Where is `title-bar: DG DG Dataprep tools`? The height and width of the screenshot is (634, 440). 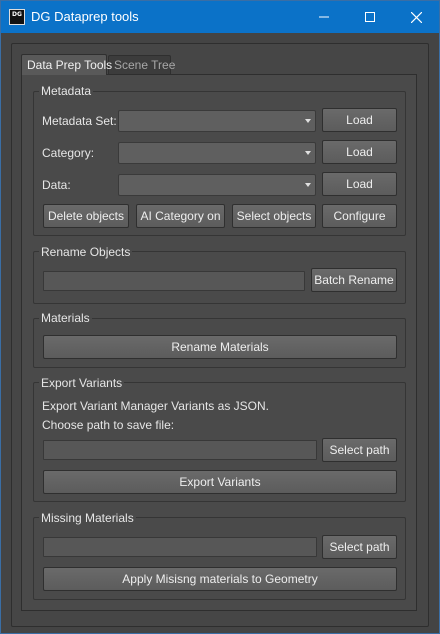
title-bar: DG DG Dataprep tools is located at coordinates (220, 17).